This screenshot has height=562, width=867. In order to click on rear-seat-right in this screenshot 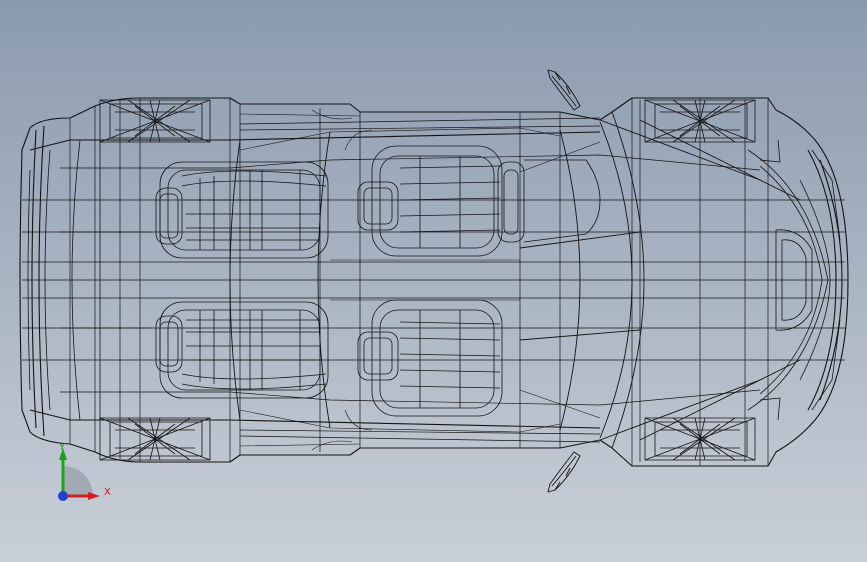, I will do `click(242, 350)`.